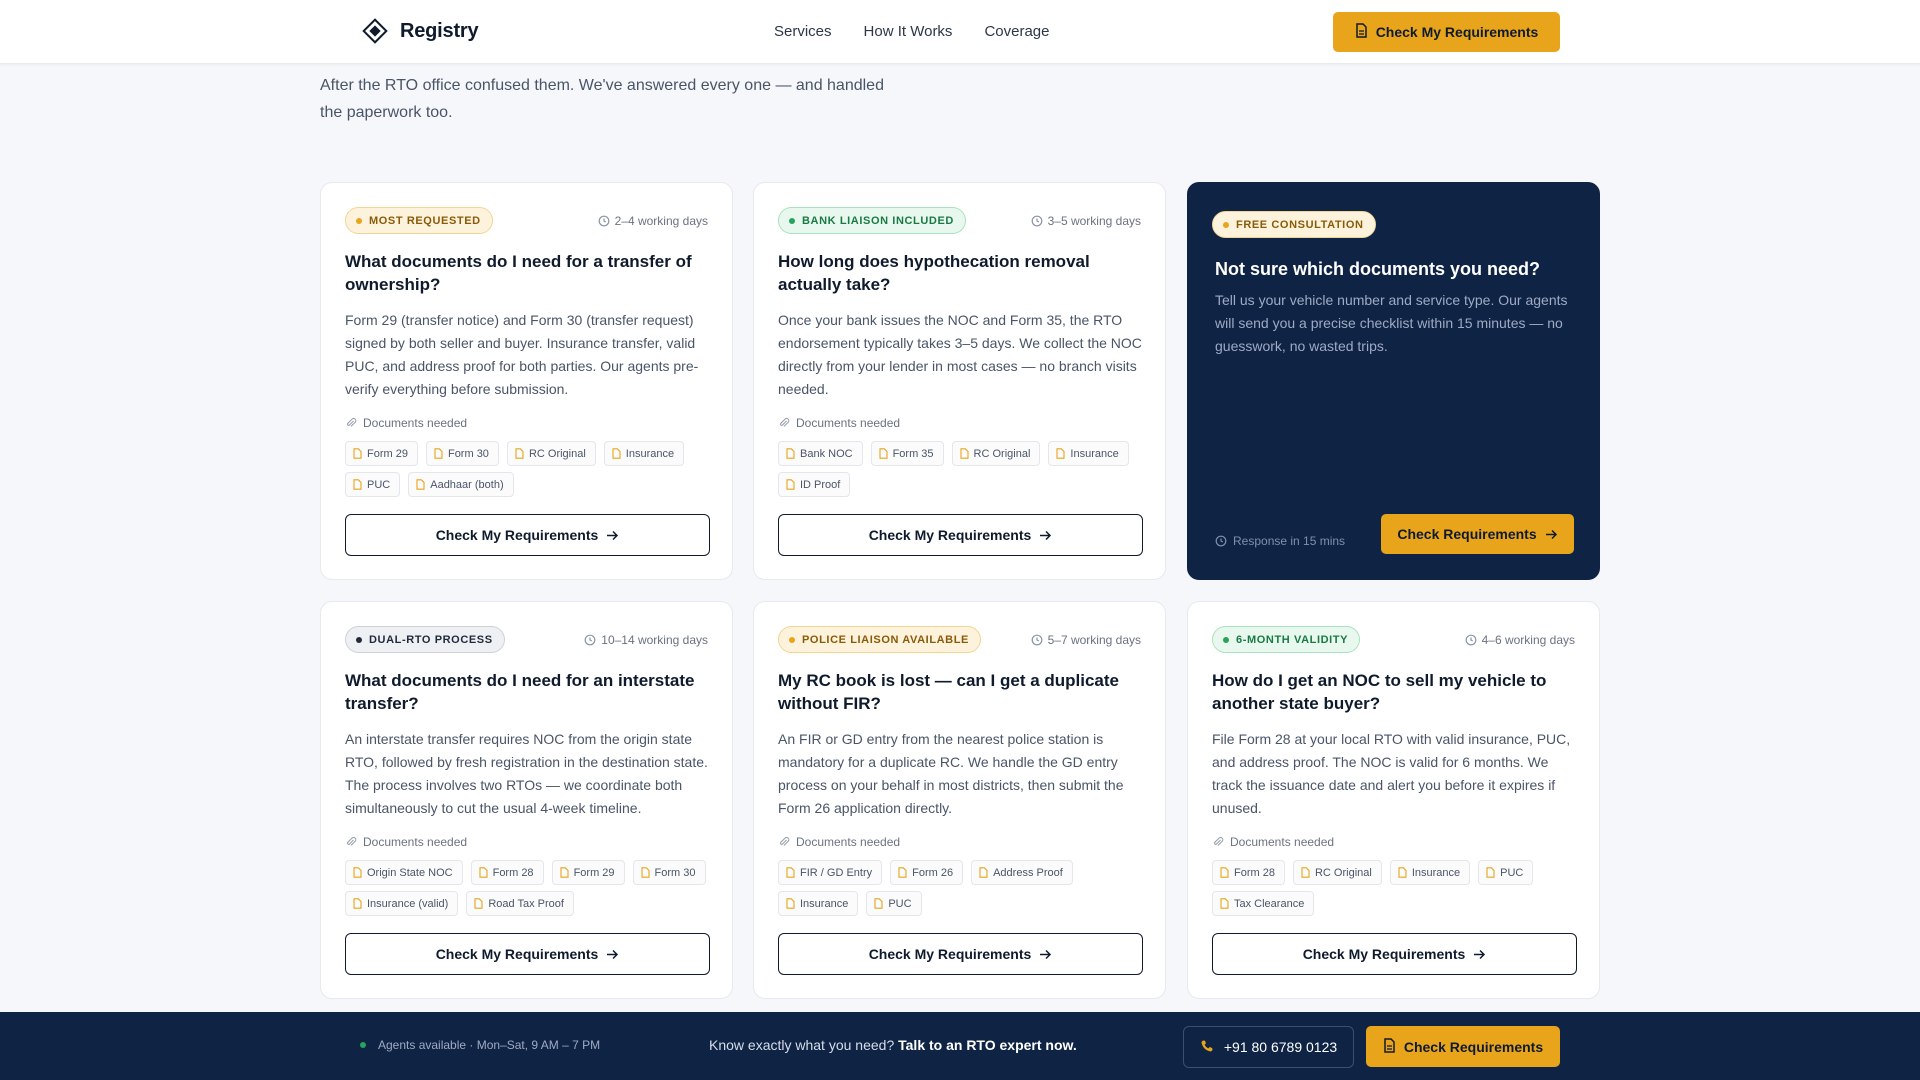  What do you see at coordinates (1016, 31) in the screenshot?
I see `nav-link-coverage: Coverage` at bounding box center [1016, 31].